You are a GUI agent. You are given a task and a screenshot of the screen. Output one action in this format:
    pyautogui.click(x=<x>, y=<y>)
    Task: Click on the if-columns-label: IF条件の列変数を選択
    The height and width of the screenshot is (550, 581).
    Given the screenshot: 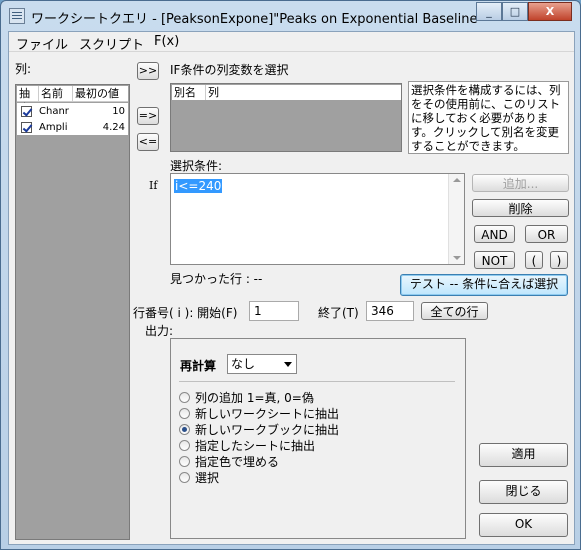 What is the action you would take?
    pyautogui.click(x=229, y=70)
    